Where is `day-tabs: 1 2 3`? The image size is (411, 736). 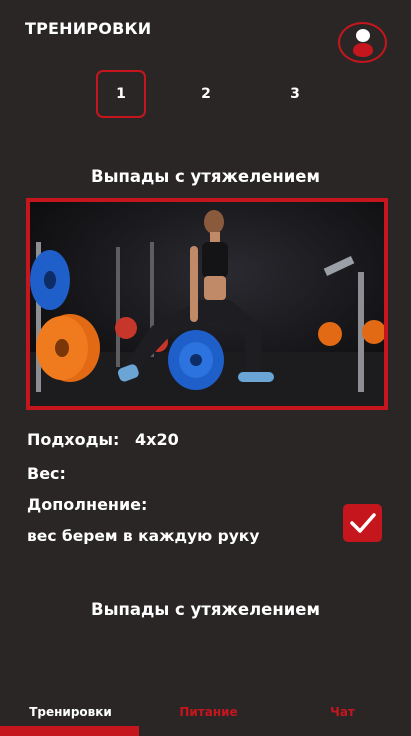
day-tabs: 1 2 3 is located at coordinates (205, 94).